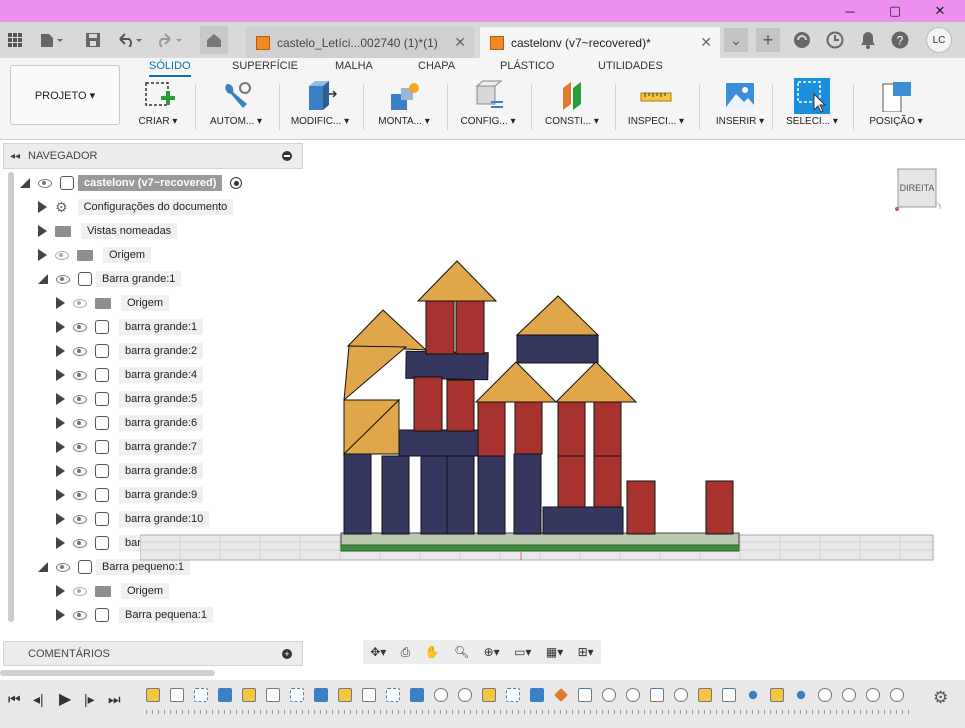  I want to click on tab-overflow-chevron-icon: ⌄, so click(736, 40).